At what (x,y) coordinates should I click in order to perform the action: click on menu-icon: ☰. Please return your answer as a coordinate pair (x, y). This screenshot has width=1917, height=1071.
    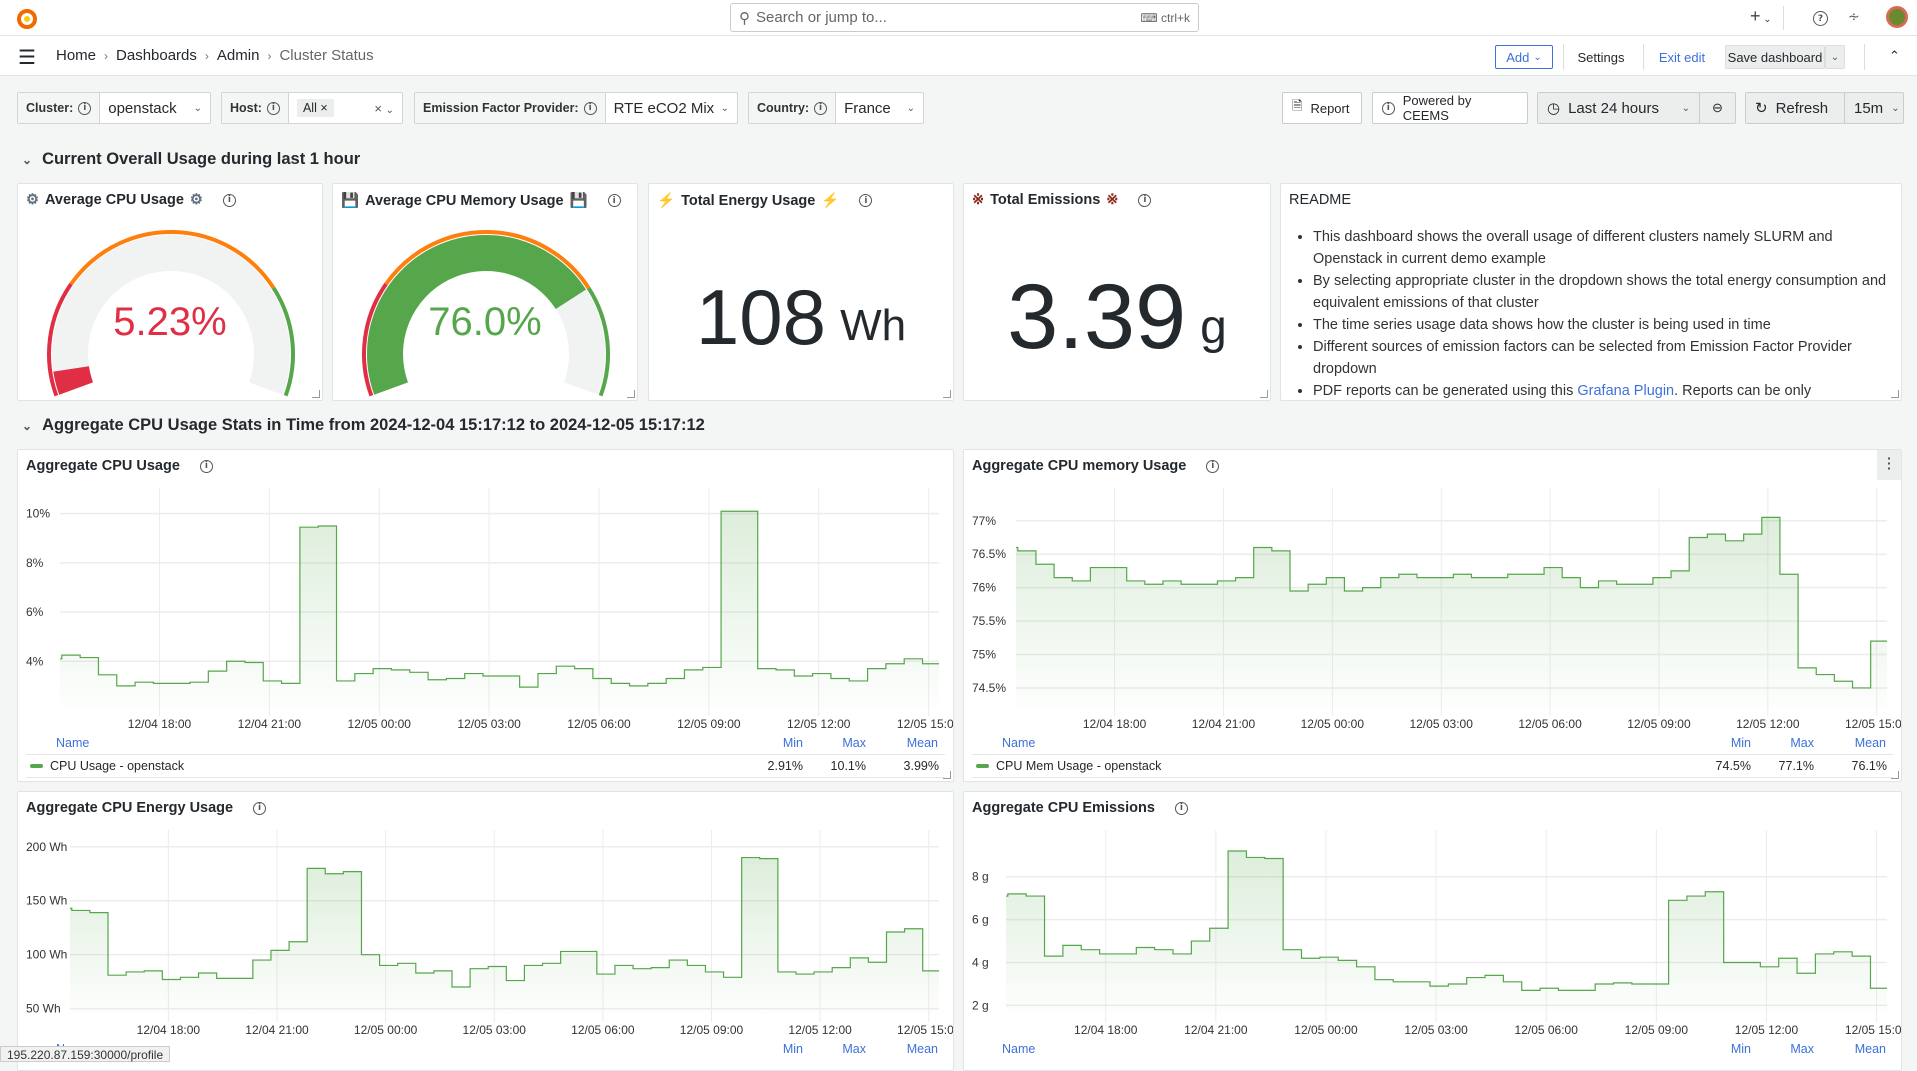
    Looking at the image, I should click on (27, 57).